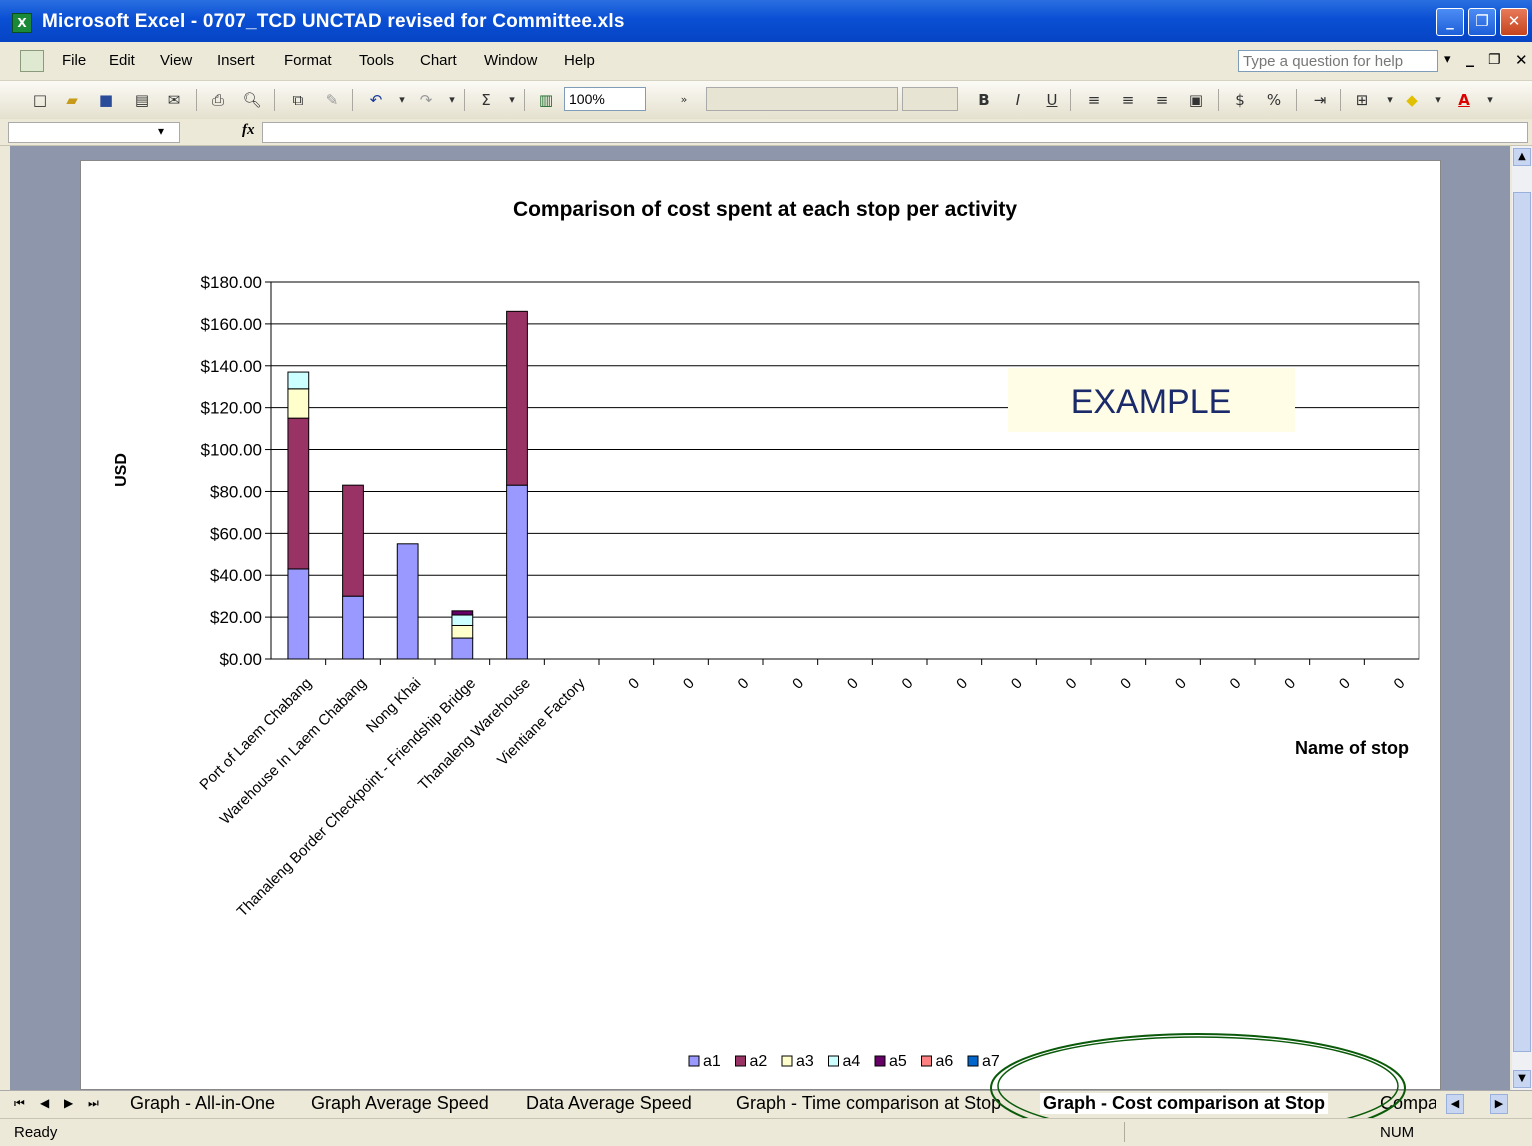 This screenshot has height=1146, width=1532. What do you see at coordinates (176, 60) in the screenshot?
I see `menu-view: View` at bounding box center [176, 60].